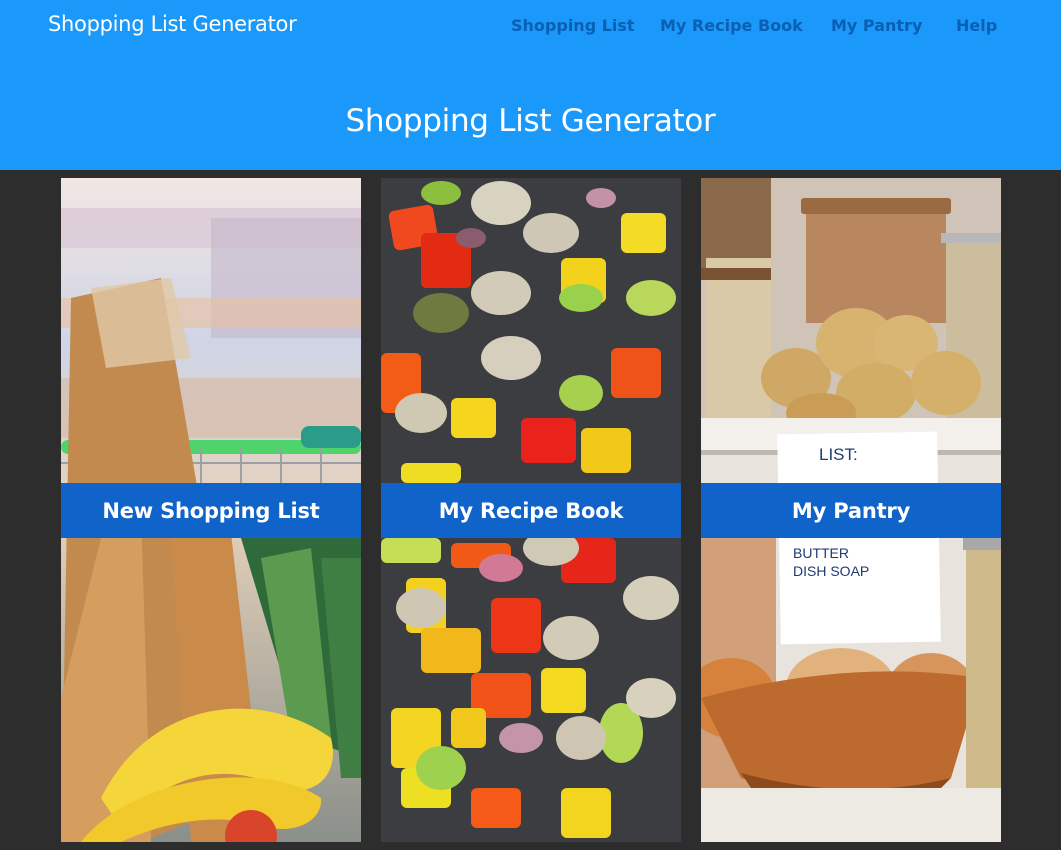 The image size is (1061, 850). Describe the element at coordinates (573, 25) in the screenshot. I see `nav-shopping-list: Shopping List` at that location.